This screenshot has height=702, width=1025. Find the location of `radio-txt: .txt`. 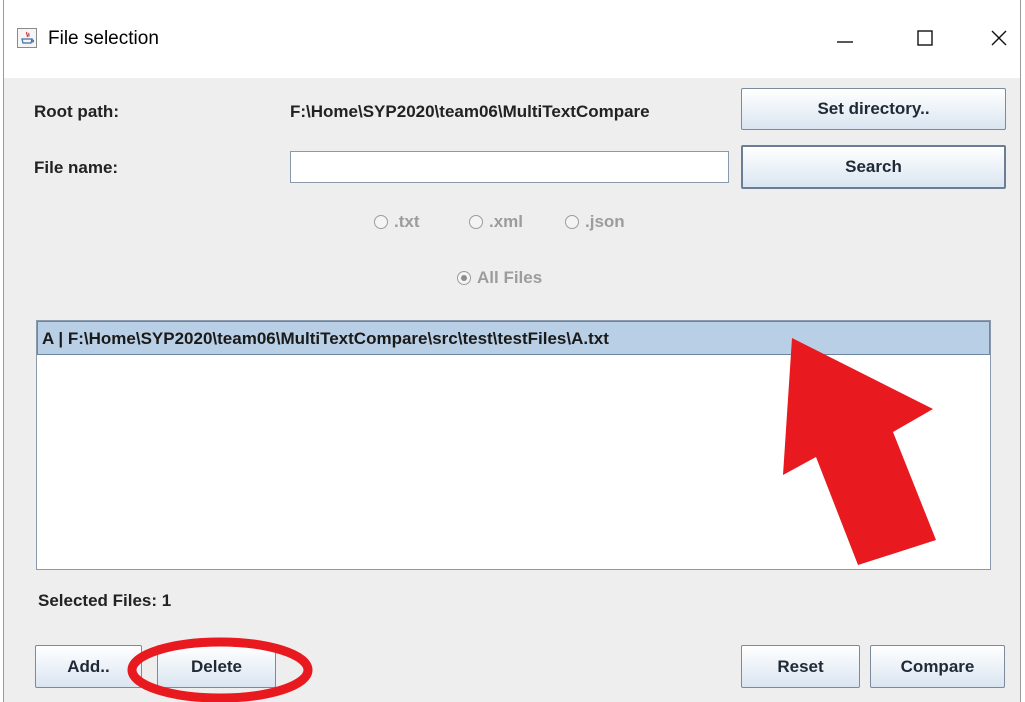

radio-txt: .txt is located at coordinates (397, 222).